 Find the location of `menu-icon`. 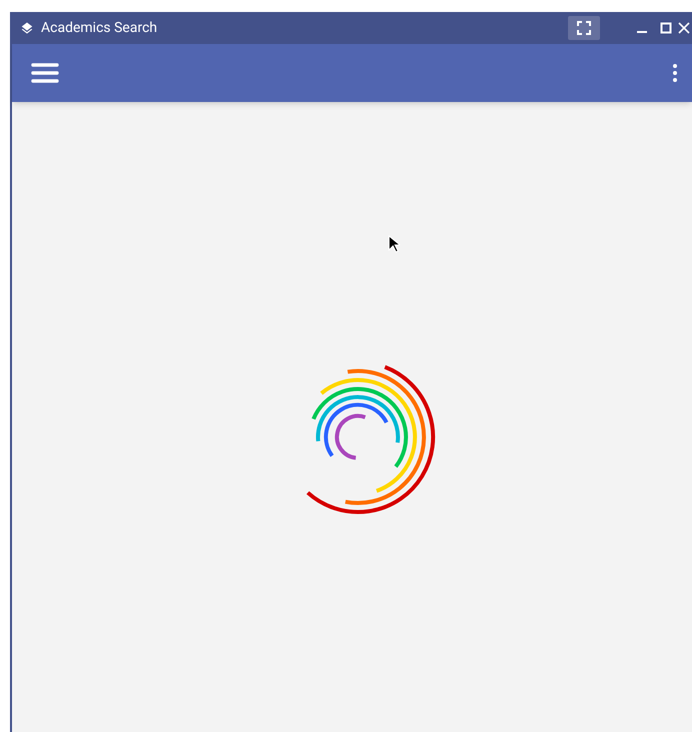

menu-icon is located at coordinates (45, 73).